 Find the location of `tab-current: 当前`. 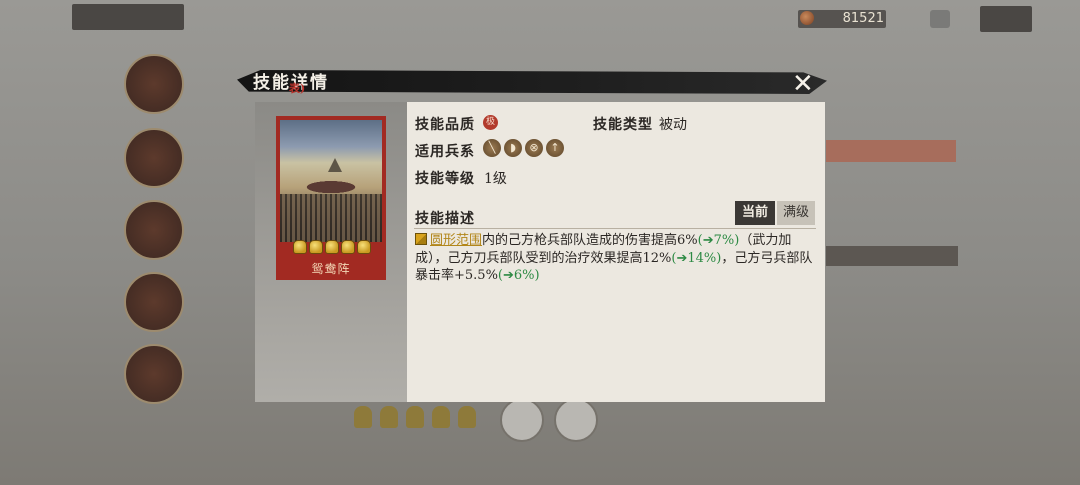

tab-current: 当前 is located at coordinates (755, 213).